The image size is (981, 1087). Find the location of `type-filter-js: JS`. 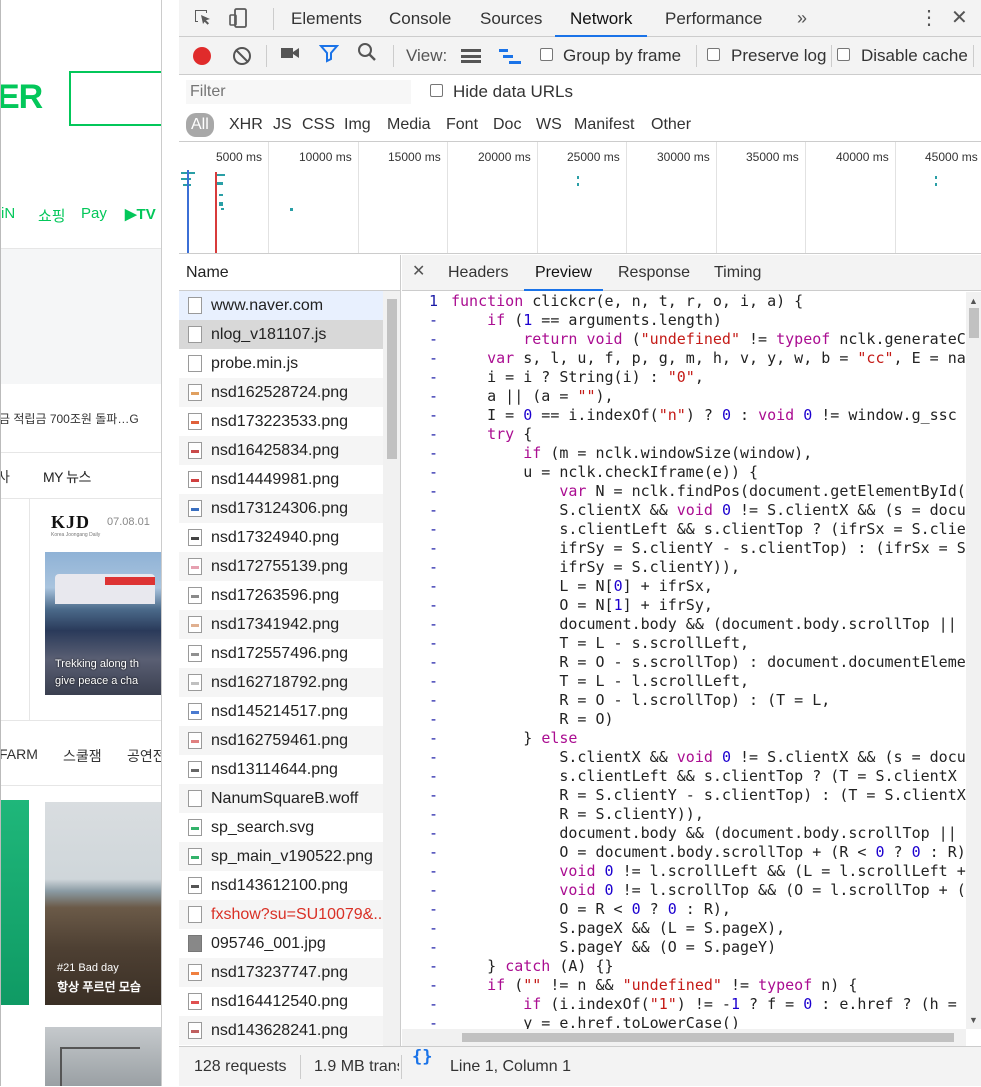

type-filter-js: JS is located at coordinates (282, 125).